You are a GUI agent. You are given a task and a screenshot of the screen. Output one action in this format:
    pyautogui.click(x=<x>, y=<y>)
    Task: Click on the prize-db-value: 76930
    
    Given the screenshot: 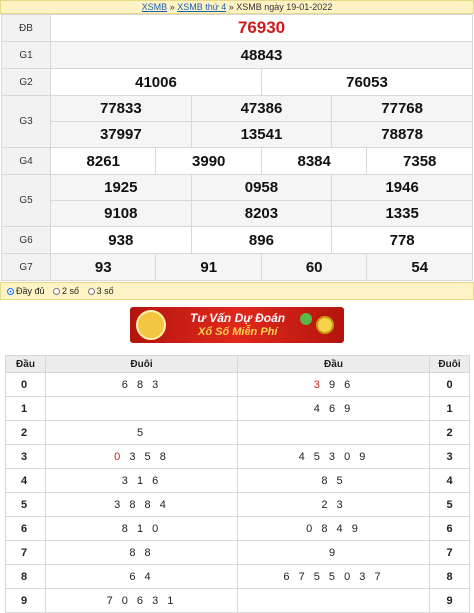 What is the action you would take?
    pyautogui.click(x=261, y=28)
    